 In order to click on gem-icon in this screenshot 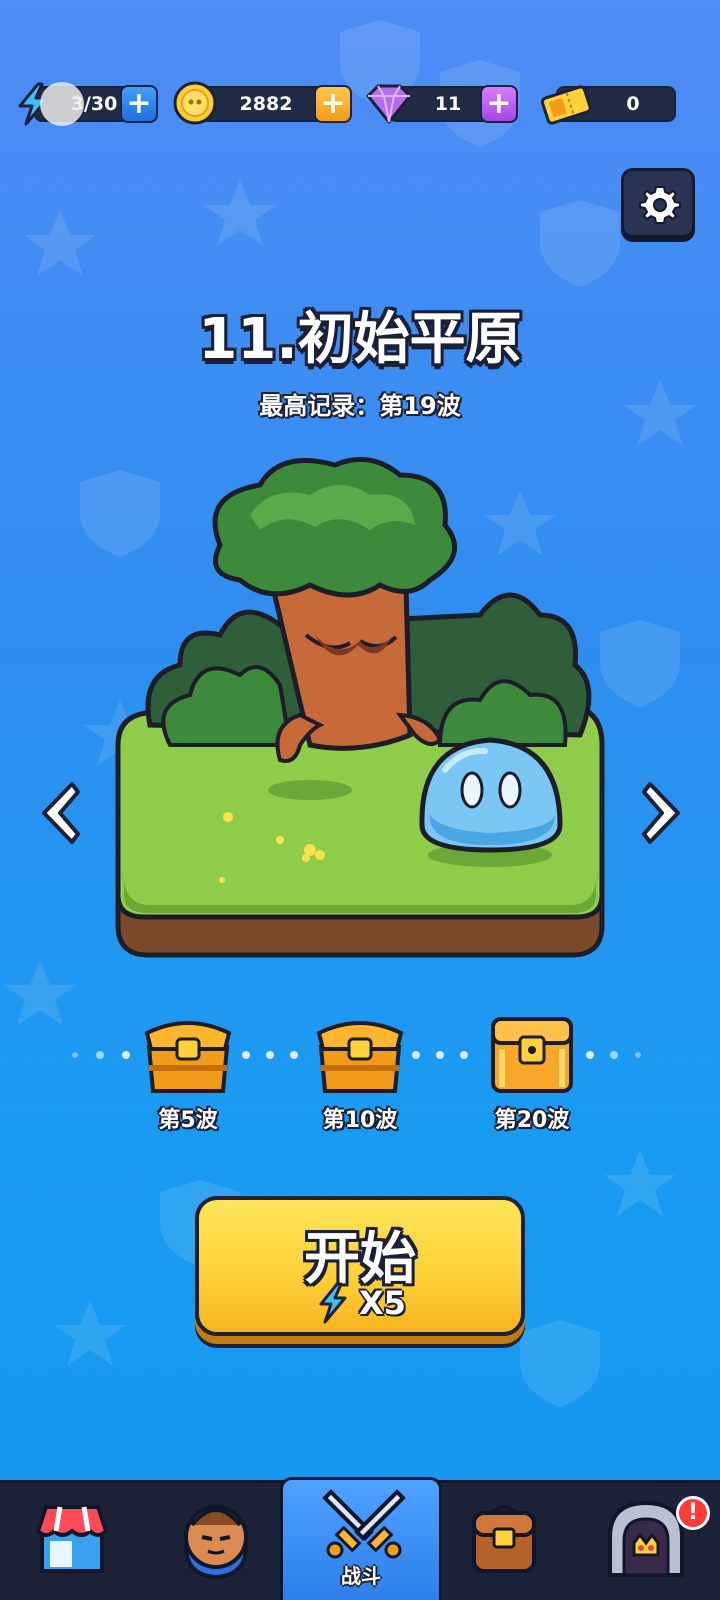, I will do `click(389, 104)`.